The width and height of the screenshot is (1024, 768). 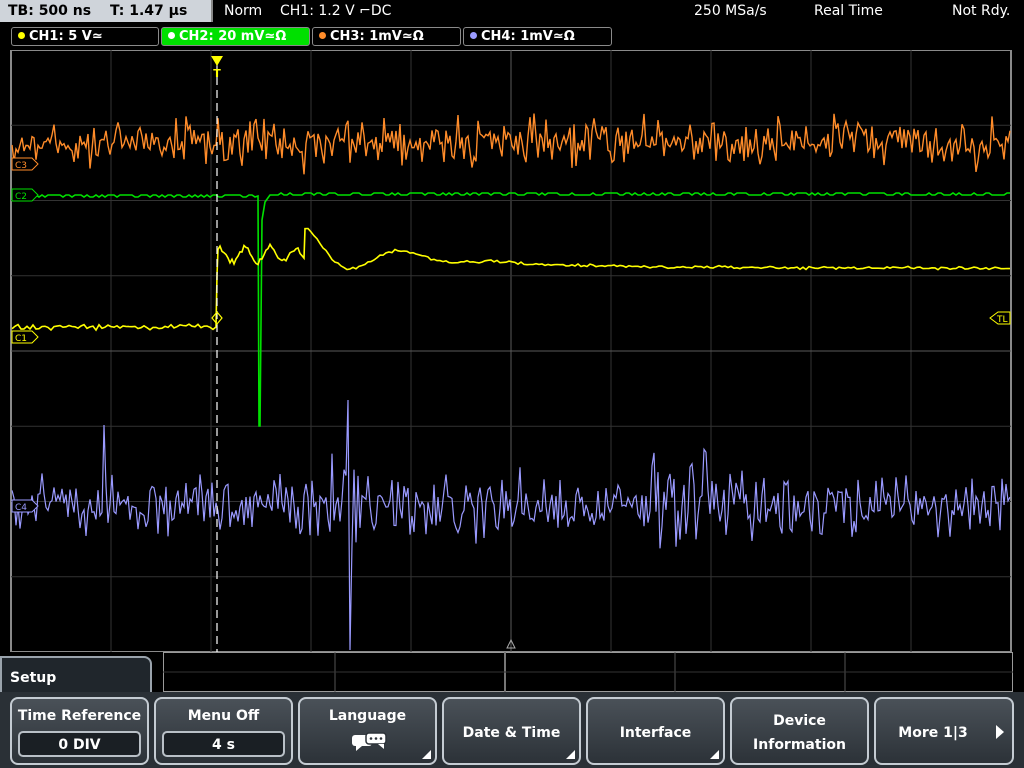 I want to click on trigger-marker-label: T, so click(x=217, y=73).